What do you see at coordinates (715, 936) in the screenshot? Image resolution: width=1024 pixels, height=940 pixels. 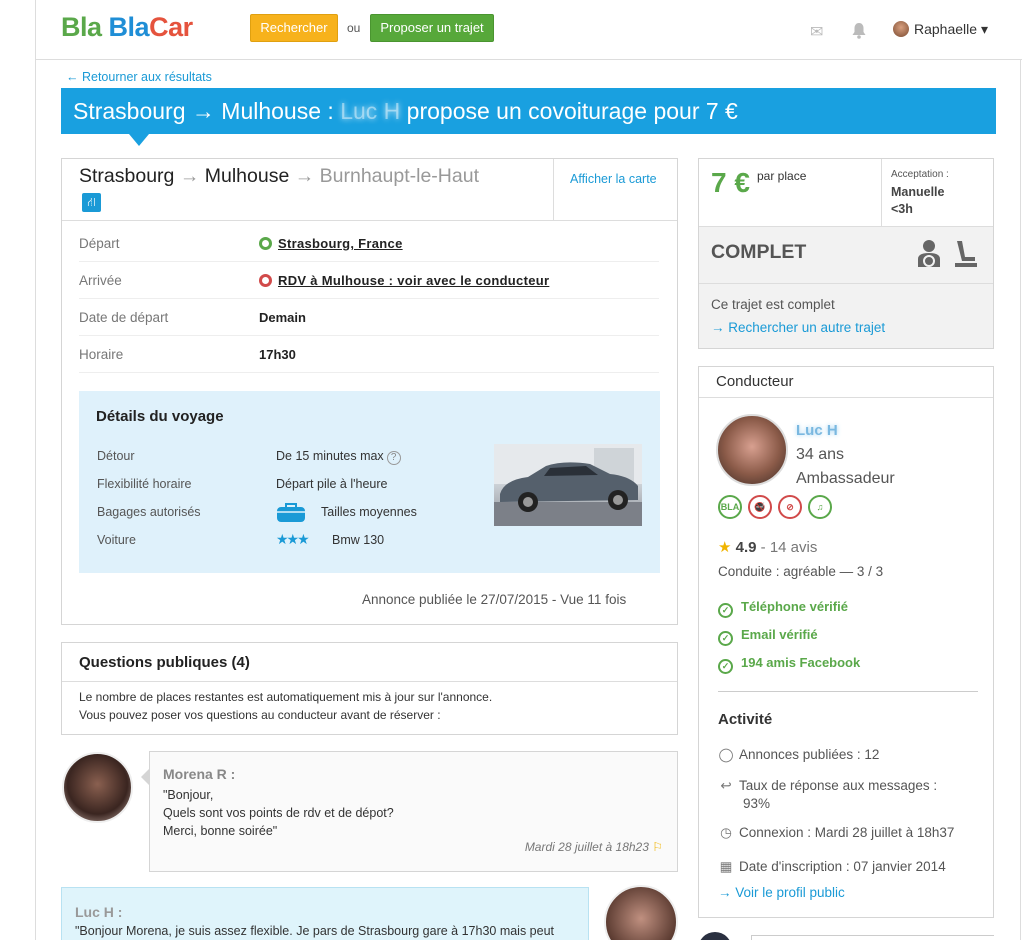 I see `next-avatar` at bounding box center [715, 936].